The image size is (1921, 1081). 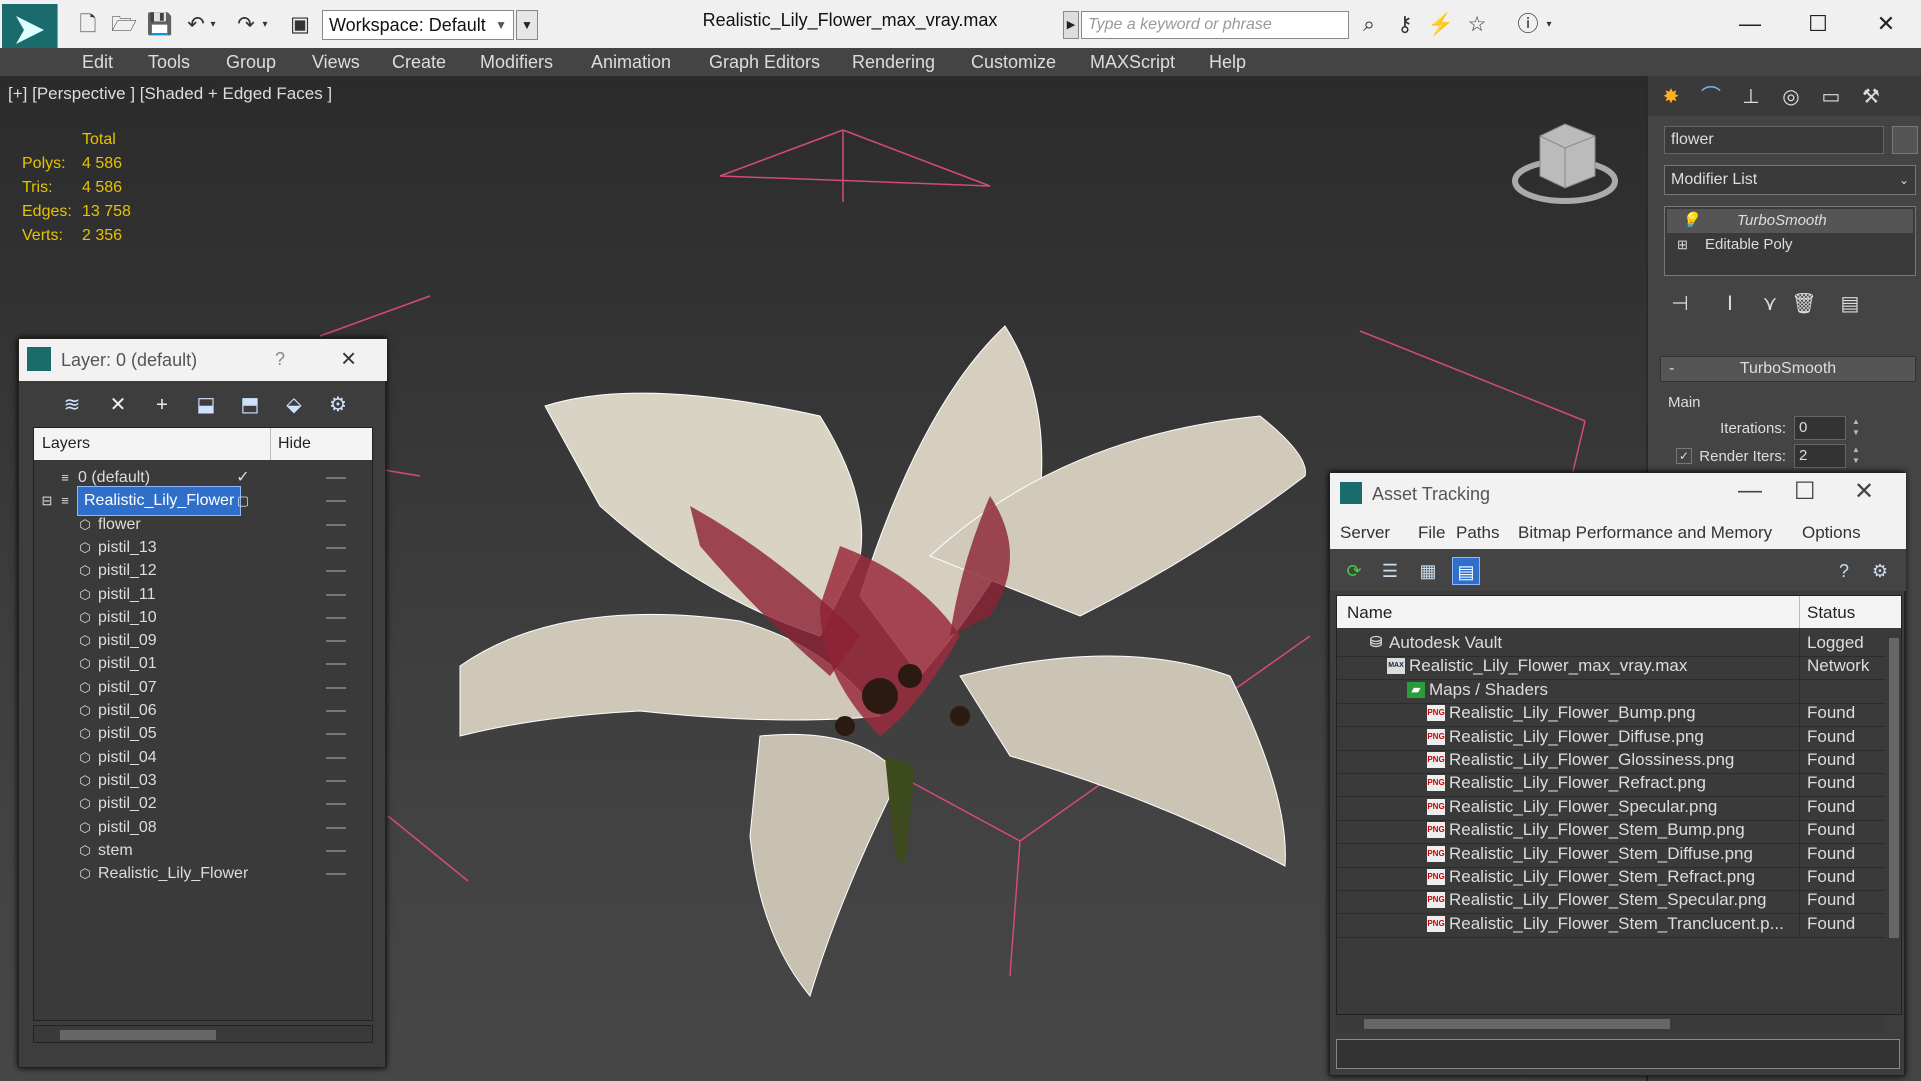 What do you see at coordinates (338, 405) in the screenshot?
I see `layer-properties-icon: ⚙` at bounding box center [338, 405].